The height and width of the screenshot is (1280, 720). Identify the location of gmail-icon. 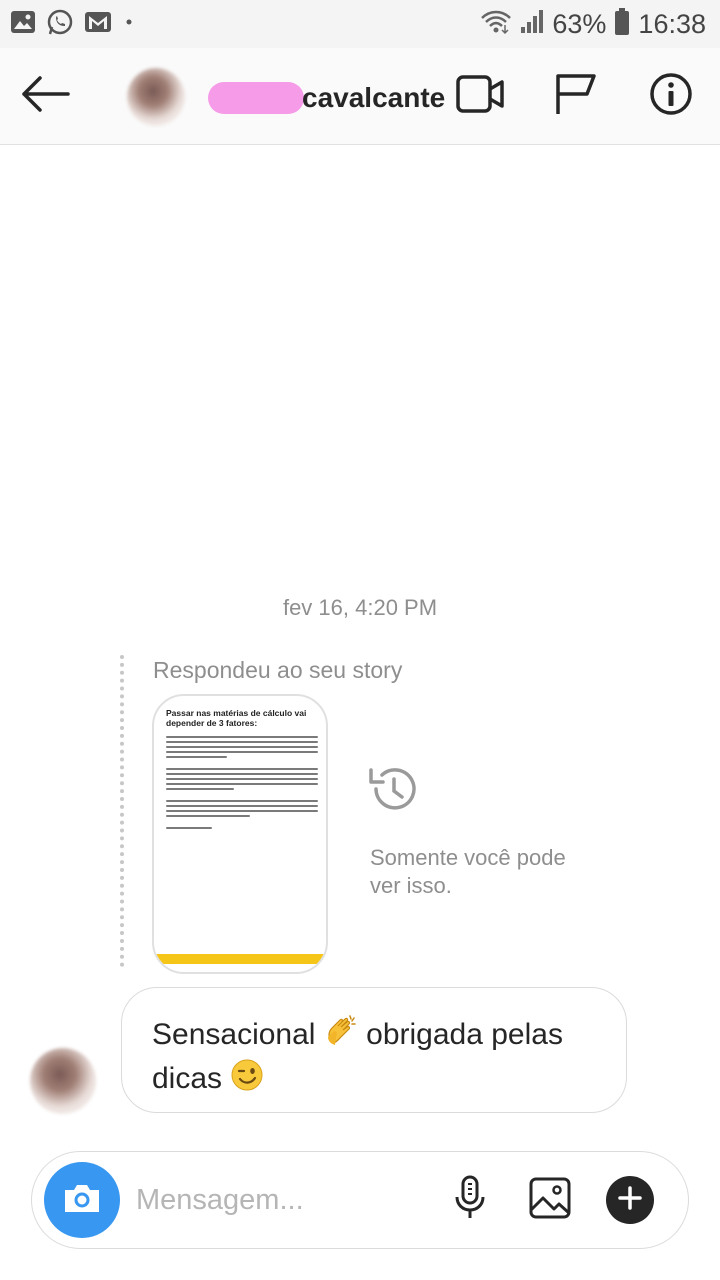
(98, 24).